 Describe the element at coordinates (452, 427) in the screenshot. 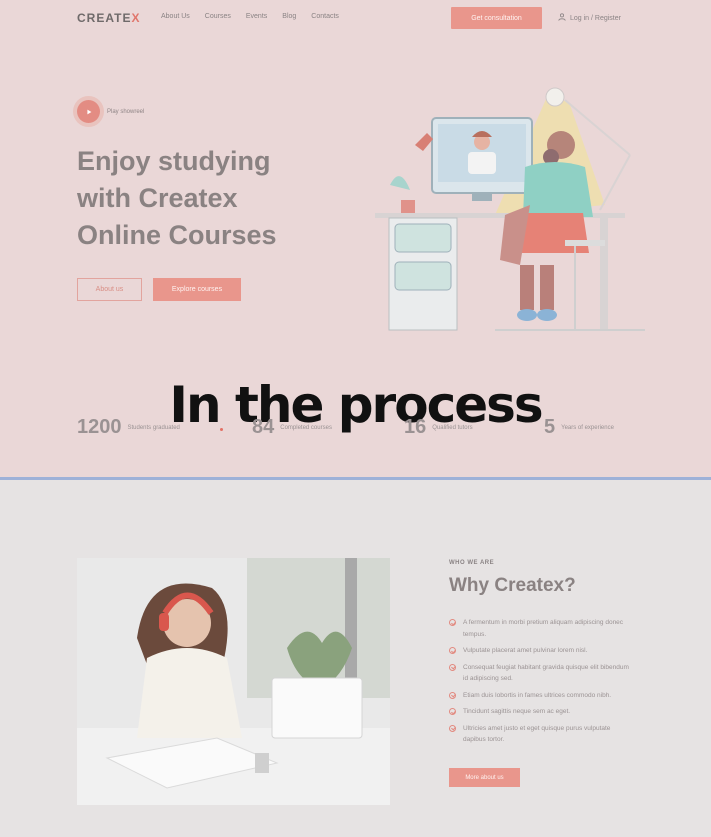

I see `stat-label: Qualified tutors` at that location.